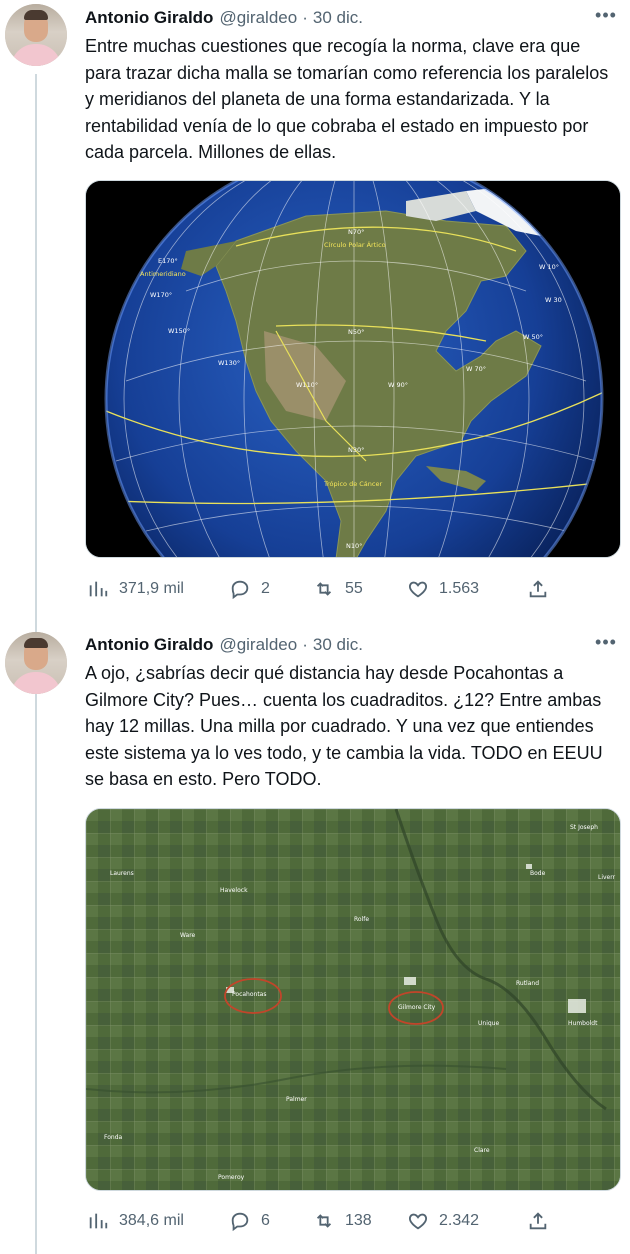 This screenshot has height=1254, width=630. Describe the element at coordinates (356, 232) in the screenshot. I see `map-label: N70°` at that location.